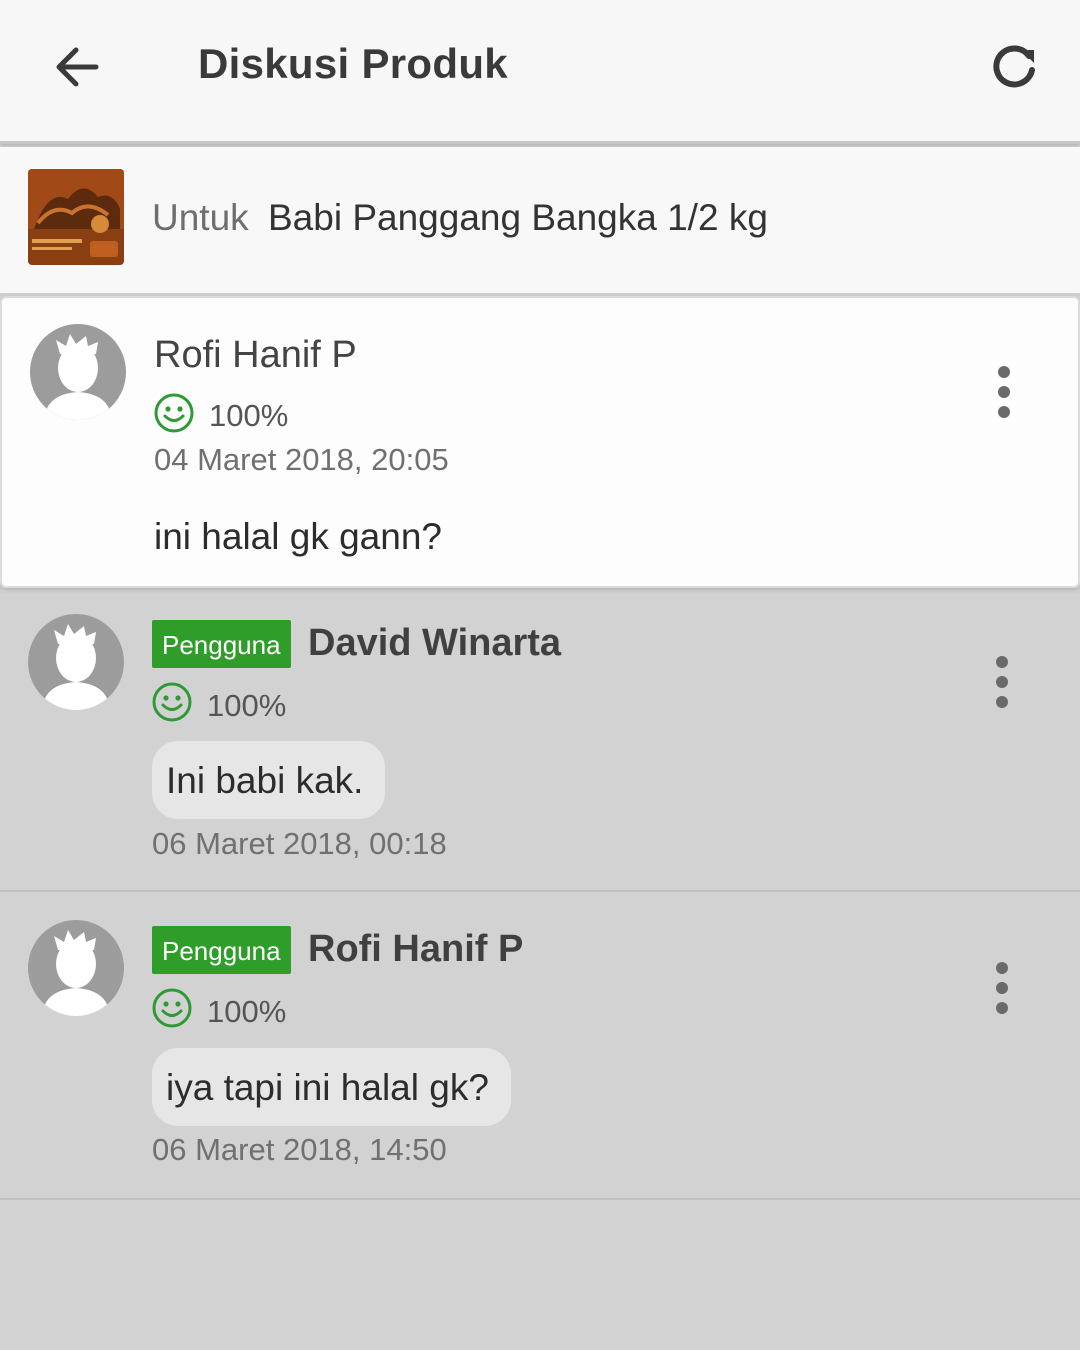 This screenshot has height=1350, width=1080. What do you see at coordinates (299, 1149) in the screenshot?
I see `timestamp: 06 Maret 2018, 14:50` at bounding box center [299, 1149].